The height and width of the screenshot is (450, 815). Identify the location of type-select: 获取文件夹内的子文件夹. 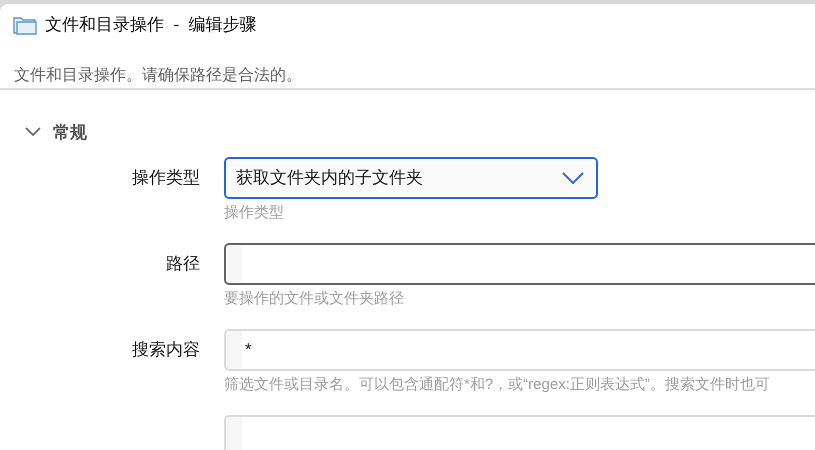
(411, 178).